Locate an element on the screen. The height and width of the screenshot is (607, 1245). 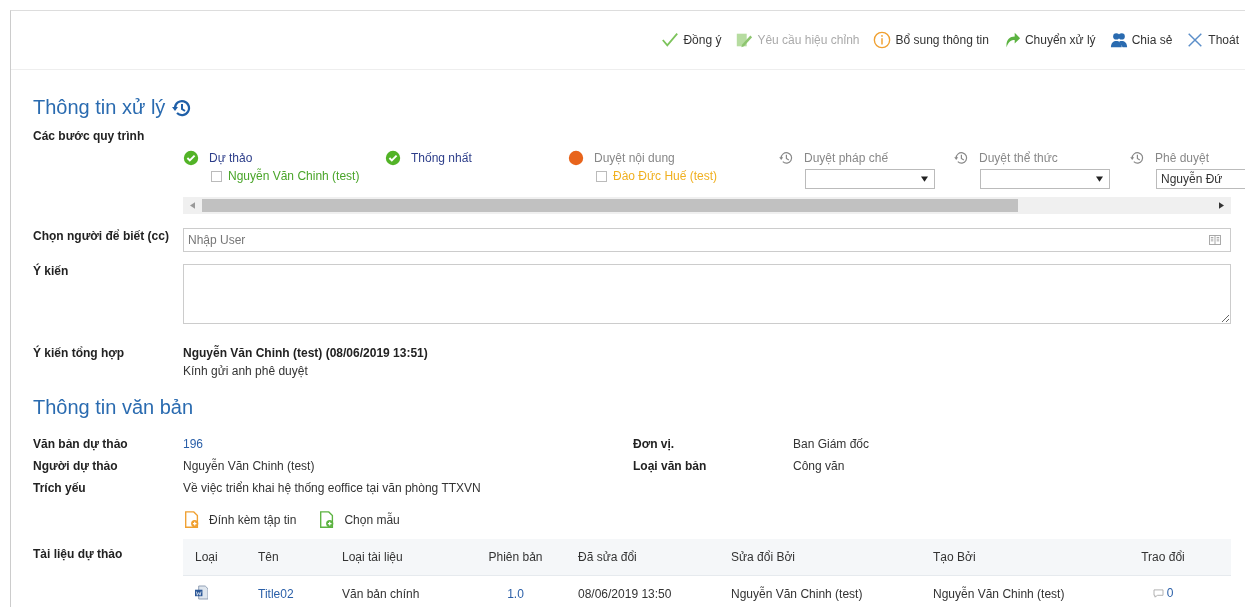
table-cell: 08/06/2019 13:50 is located at coordinates (649, 591).